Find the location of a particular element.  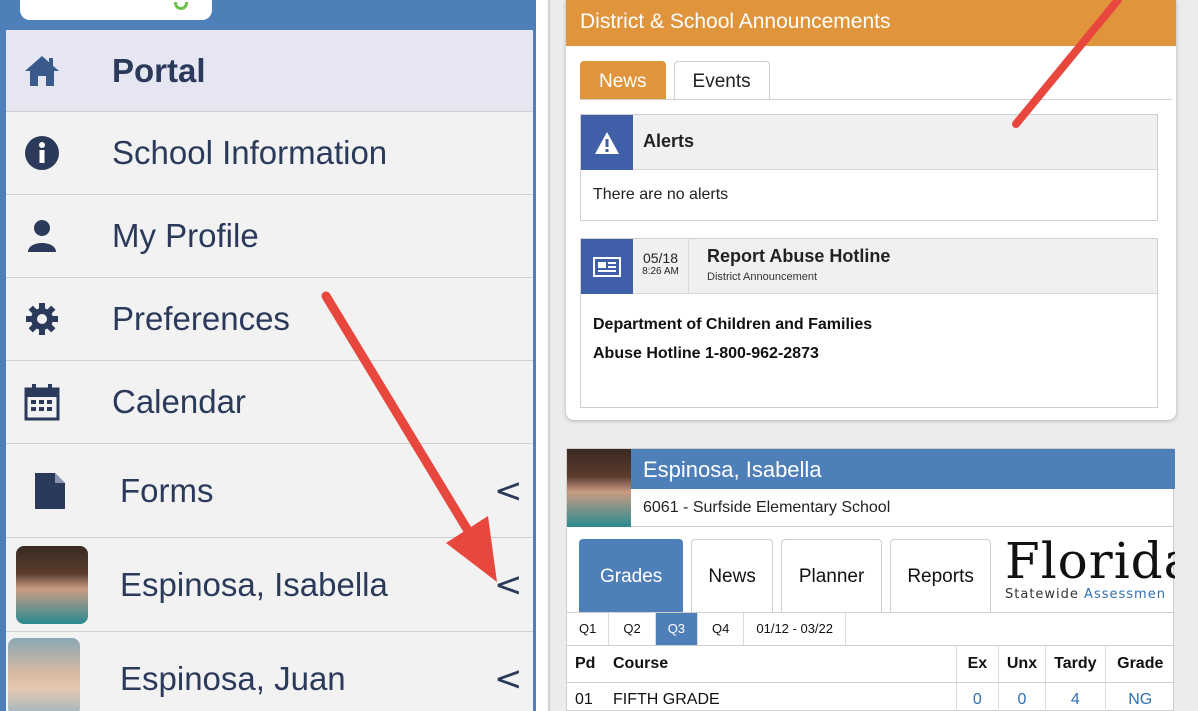

logo-subtitle: Statewide Assessmen is located at coordinates (1090, 594).